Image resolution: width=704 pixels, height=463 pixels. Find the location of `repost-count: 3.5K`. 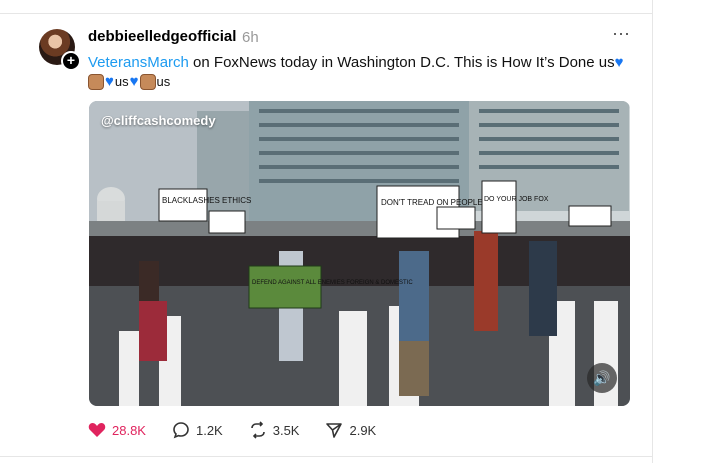

repost-count: 3.5K is located at coordinates (286, 430).